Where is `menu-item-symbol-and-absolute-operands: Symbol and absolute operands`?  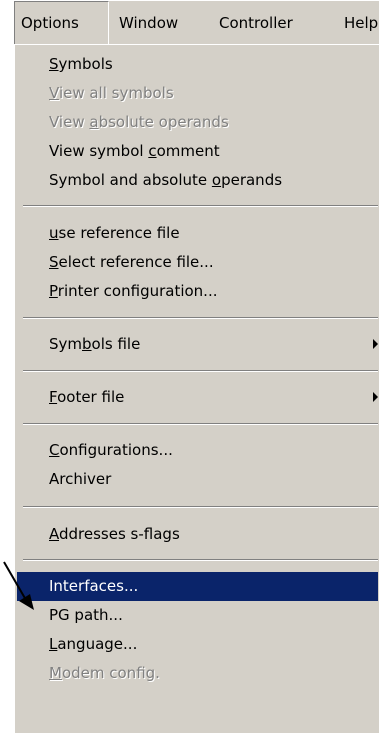 menu-item-symbol-and-absolute-operands: Symbol and absolute operands is located at coordinates (197, 180).